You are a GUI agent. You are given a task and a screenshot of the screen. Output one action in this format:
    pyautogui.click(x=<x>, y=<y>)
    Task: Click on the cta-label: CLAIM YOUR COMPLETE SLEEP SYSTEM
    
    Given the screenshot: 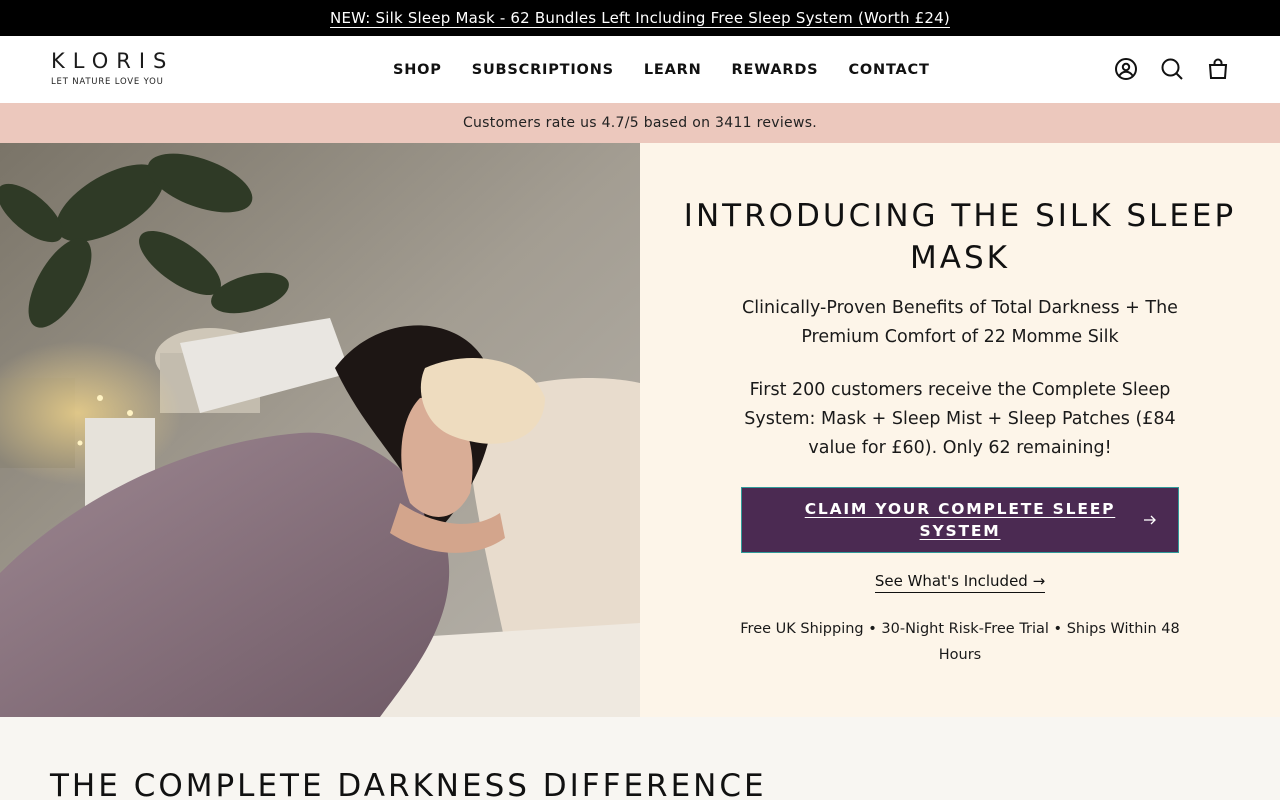 What is the action you would take?
    pyautogui.click(x=960, y=520)
    